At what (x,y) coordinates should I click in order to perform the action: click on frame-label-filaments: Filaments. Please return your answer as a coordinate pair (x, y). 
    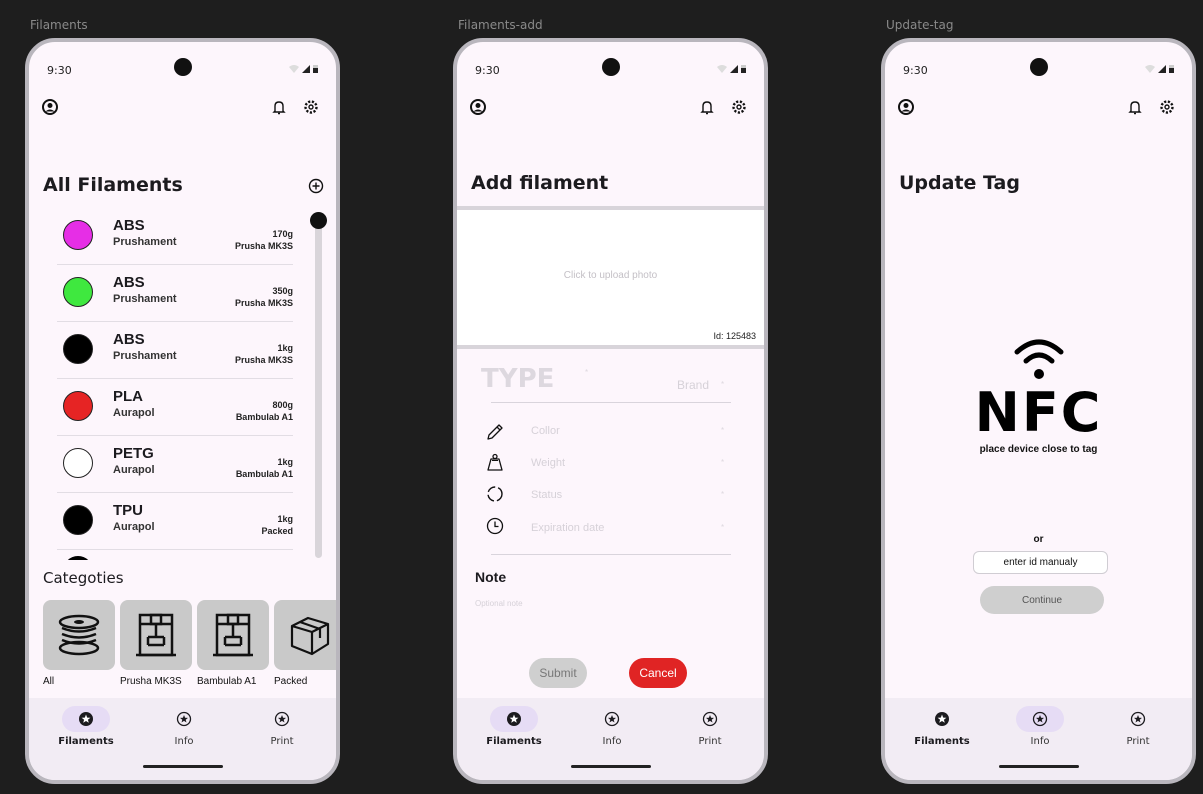
    Looking at the image, I should click on (59, 25).